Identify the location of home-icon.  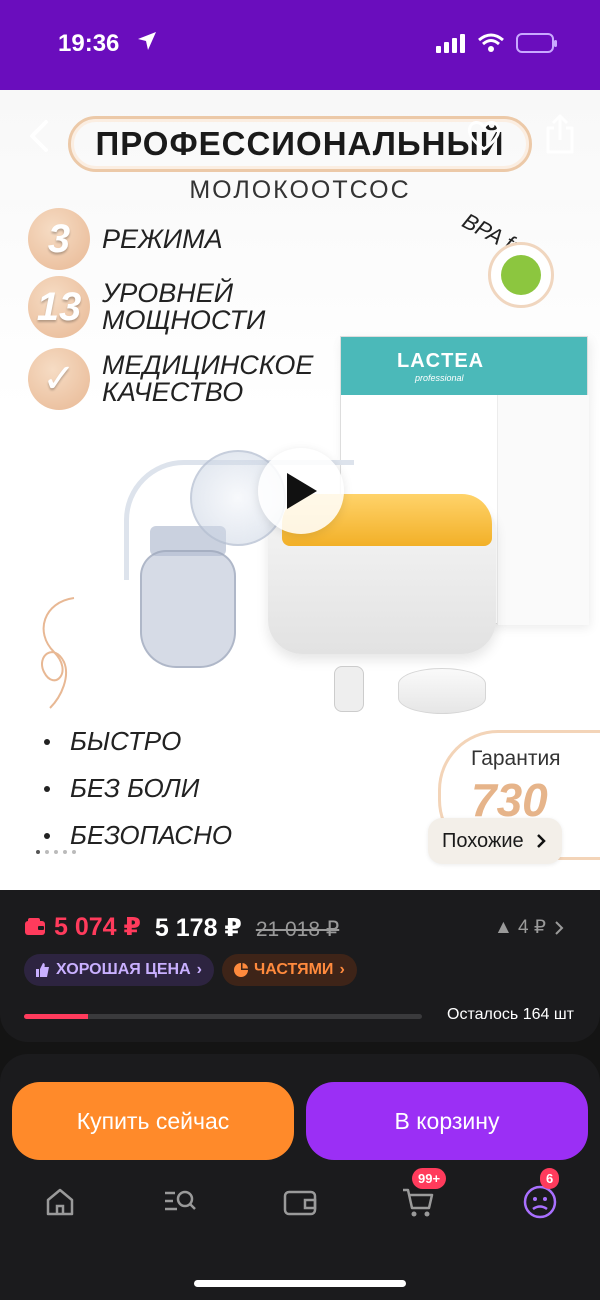
(60, 1202).